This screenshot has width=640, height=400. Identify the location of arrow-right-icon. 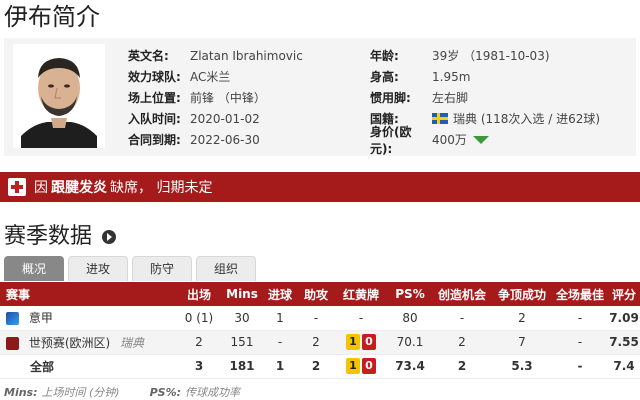
(109, 237).